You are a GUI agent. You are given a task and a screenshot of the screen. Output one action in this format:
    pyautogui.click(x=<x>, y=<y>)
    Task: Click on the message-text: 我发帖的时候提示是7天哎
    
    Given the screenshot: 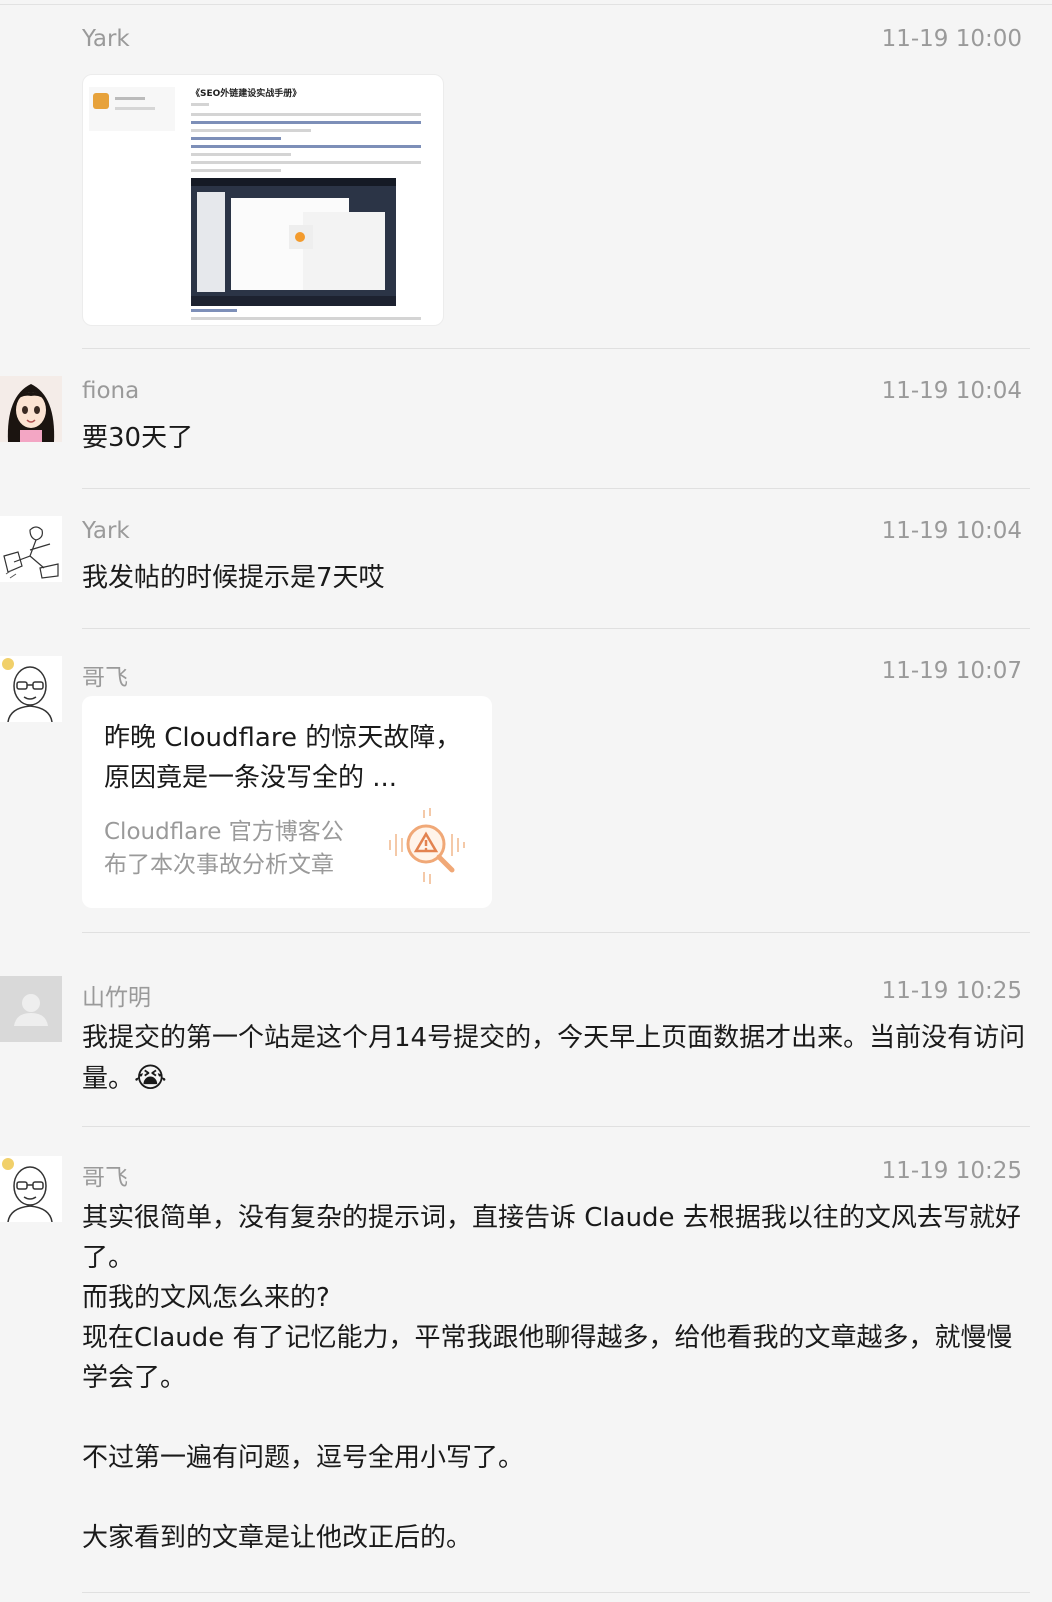 What is the action you would take?
    pyautogui.click(x=233, y=578)
    